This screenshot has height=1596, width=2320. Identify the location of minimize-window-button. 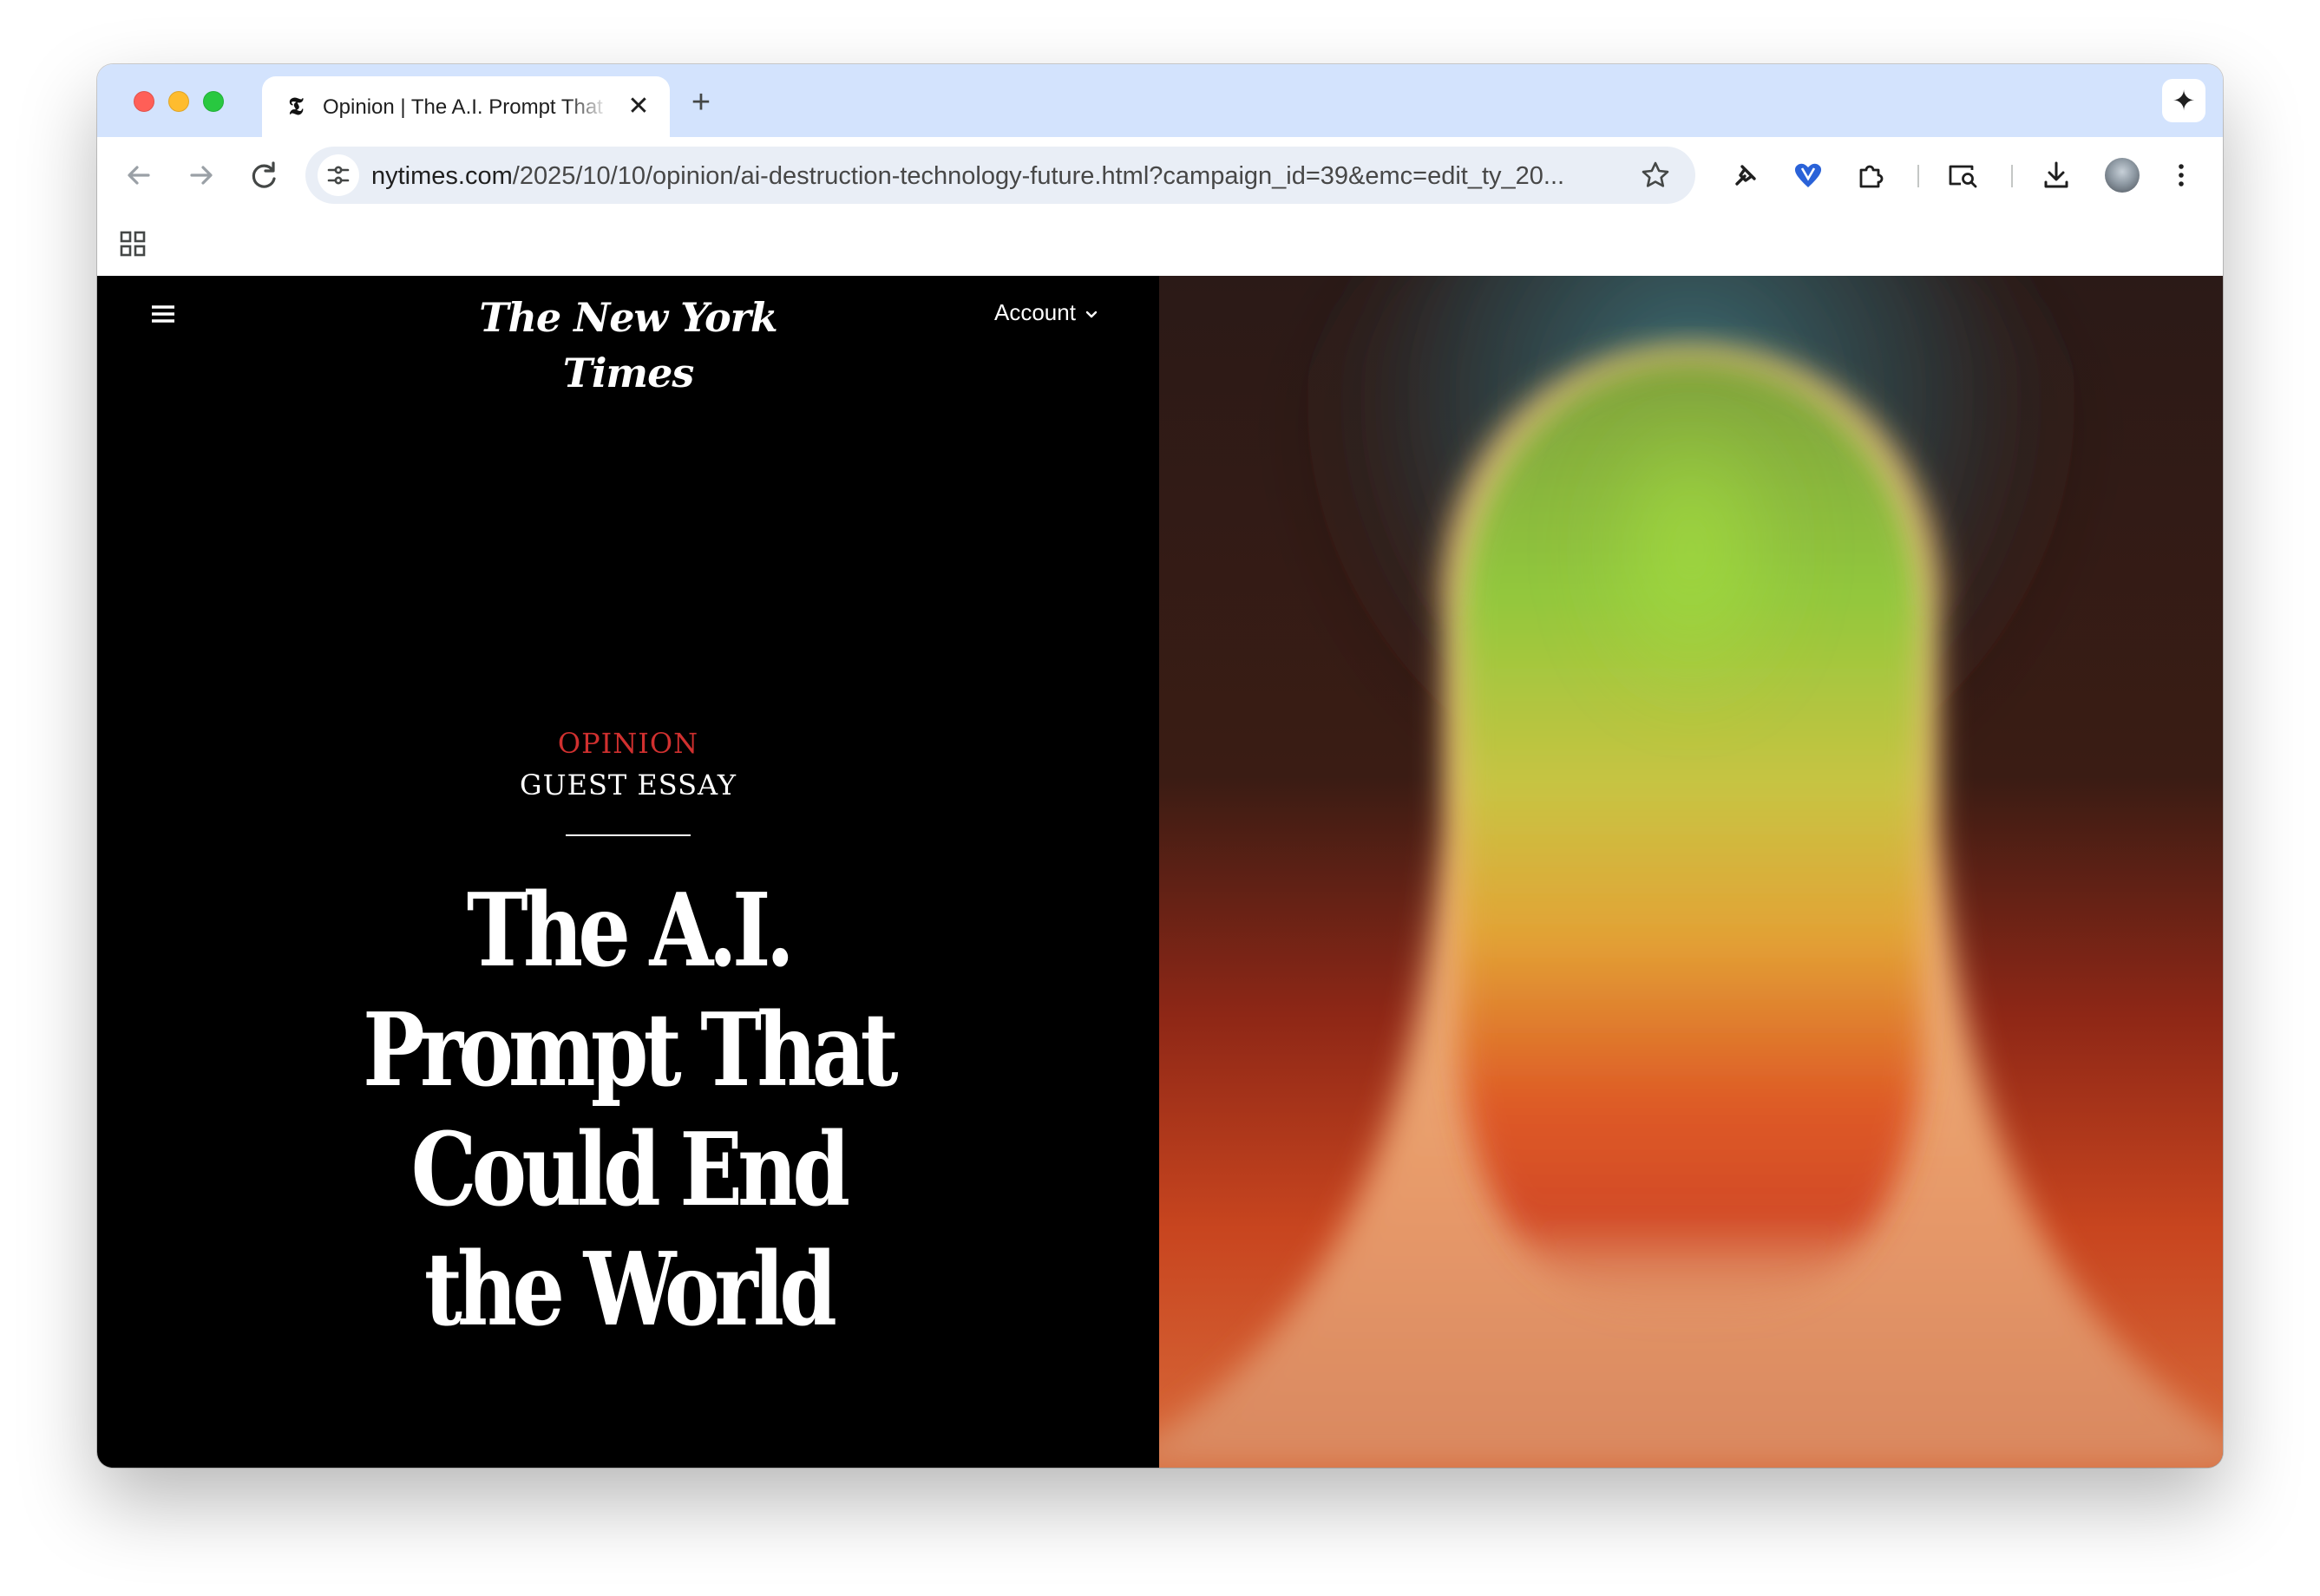
(178, 101).